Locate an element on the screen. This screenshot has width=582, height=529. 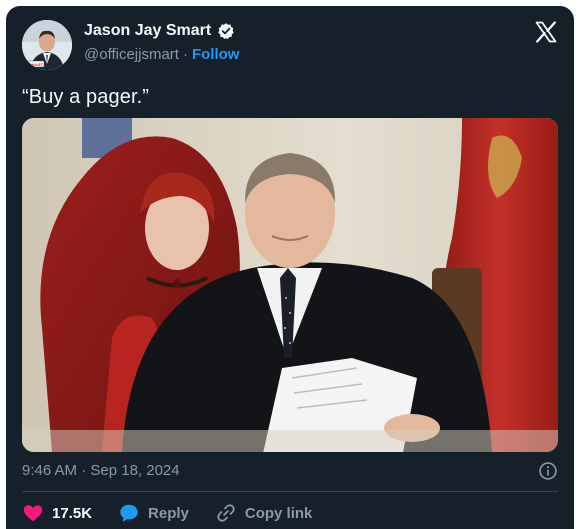
heart-icon is located at coordinates (33, 513).